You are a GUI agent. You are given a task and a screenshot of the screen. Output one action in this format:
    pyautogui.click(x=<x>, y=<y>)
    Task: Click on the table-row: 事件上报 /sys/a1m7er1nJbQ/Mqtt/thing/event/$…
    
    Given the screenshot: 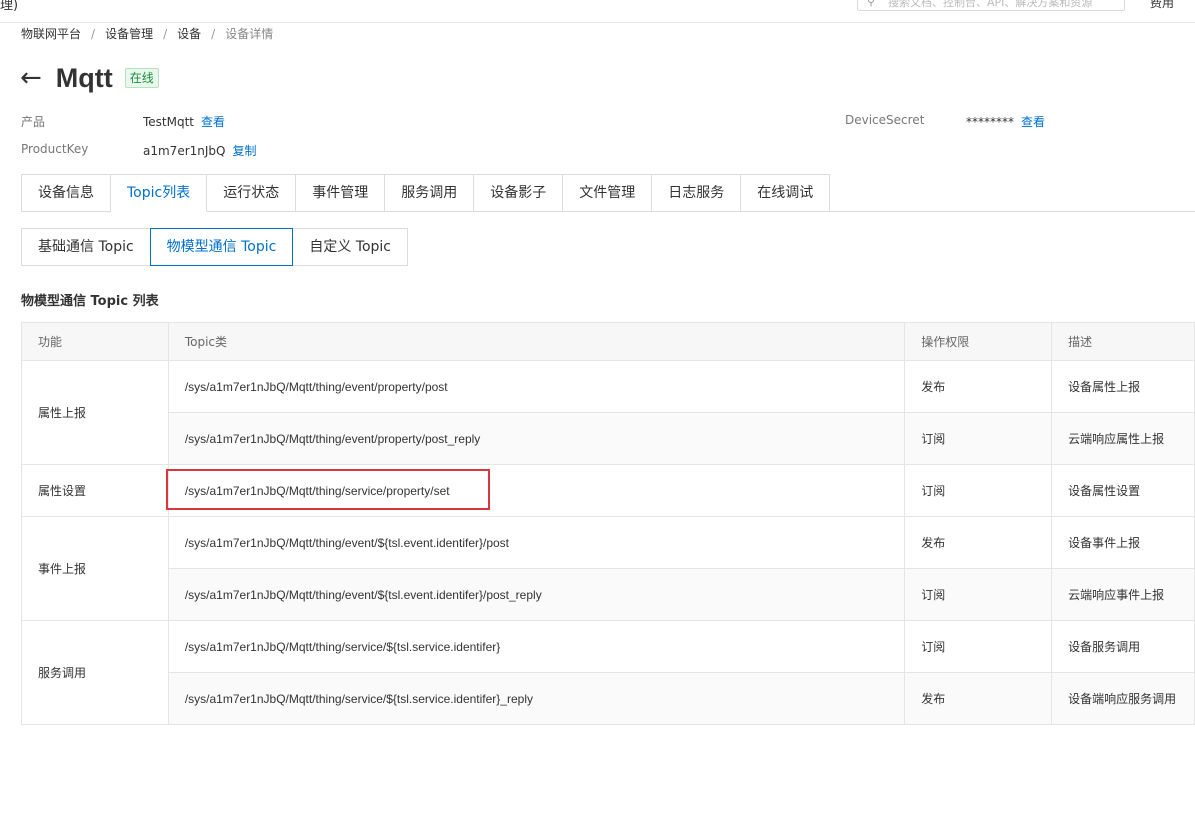 What is the action you would take?
    pyautogui.click(x=608, y=568)
    